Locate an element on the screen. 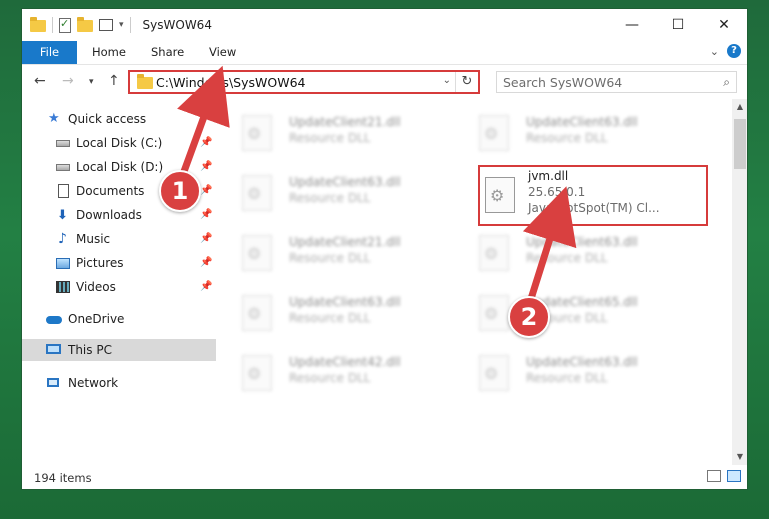 This screenshot has width=769, height=519. maximize-button: ☐ is located at coordinates (678, 25).